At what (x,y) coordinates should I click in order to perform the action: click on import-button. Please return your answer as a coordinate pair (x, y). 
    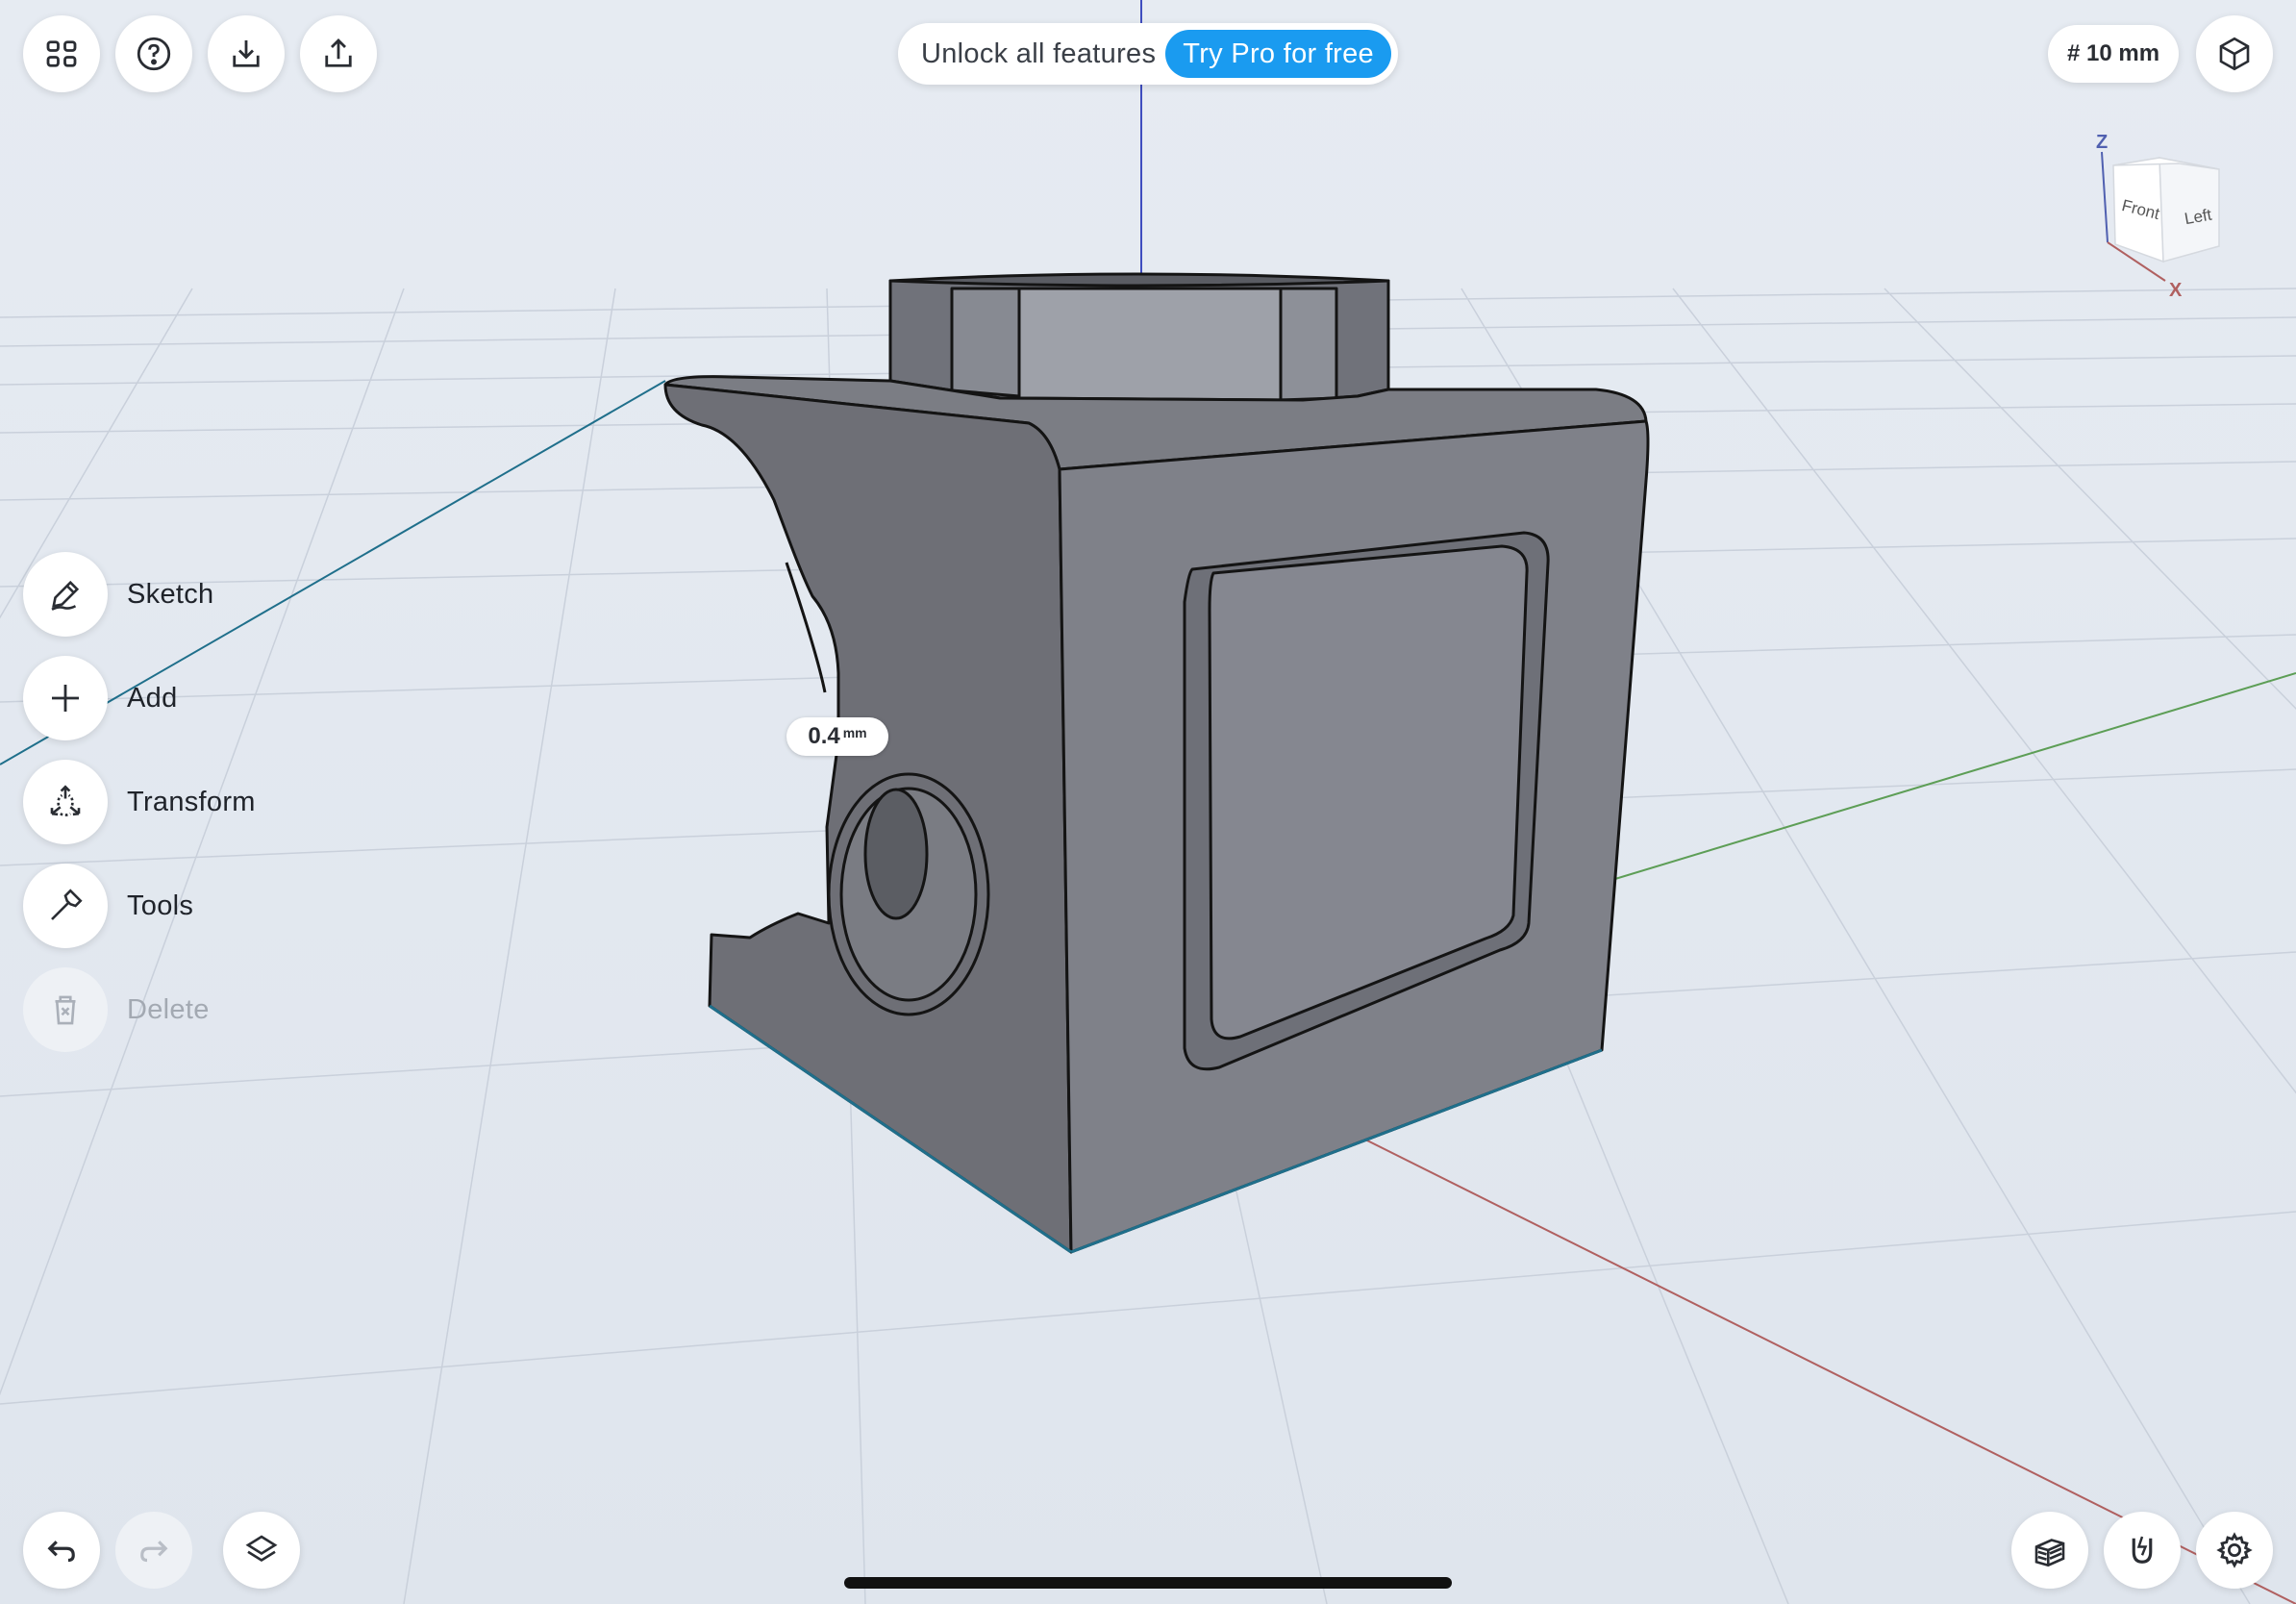
    Looking at the image, I should click on (247, 53).